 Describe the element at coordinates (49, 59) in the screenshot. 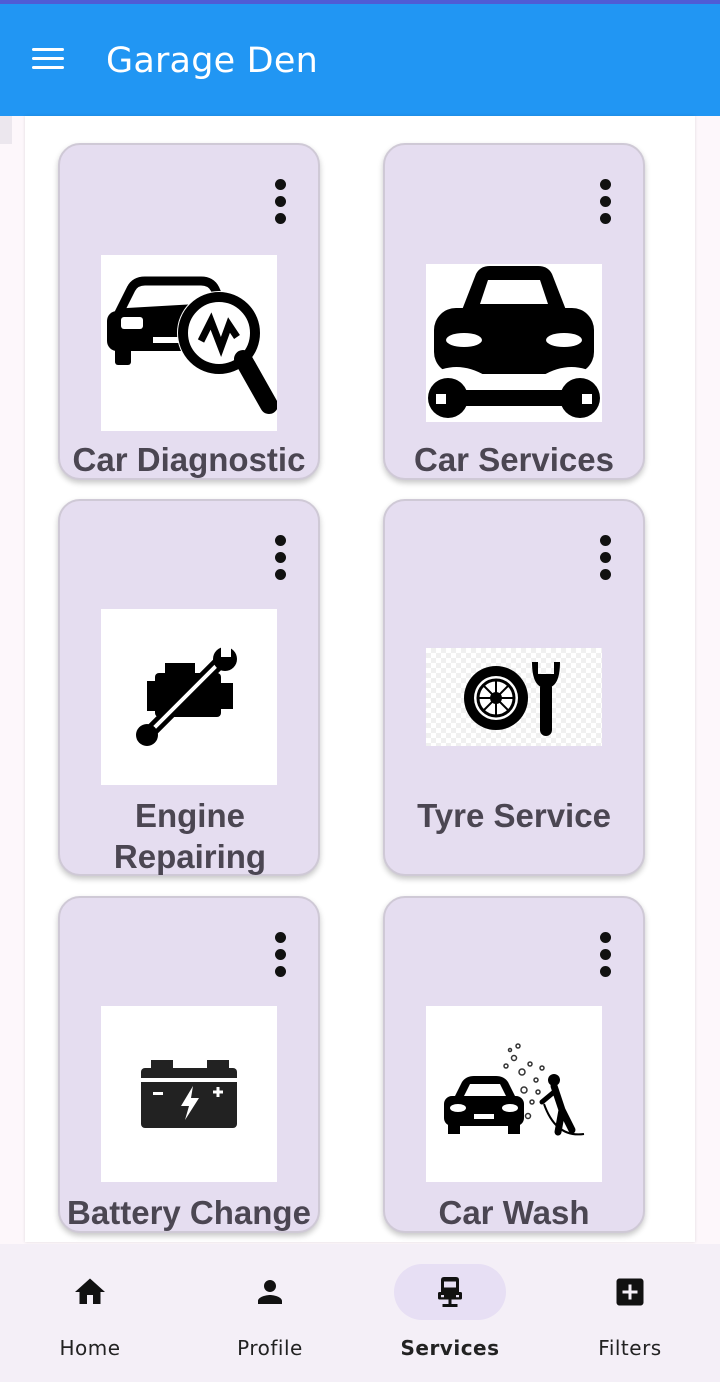

I see `menu-icon` at that location.